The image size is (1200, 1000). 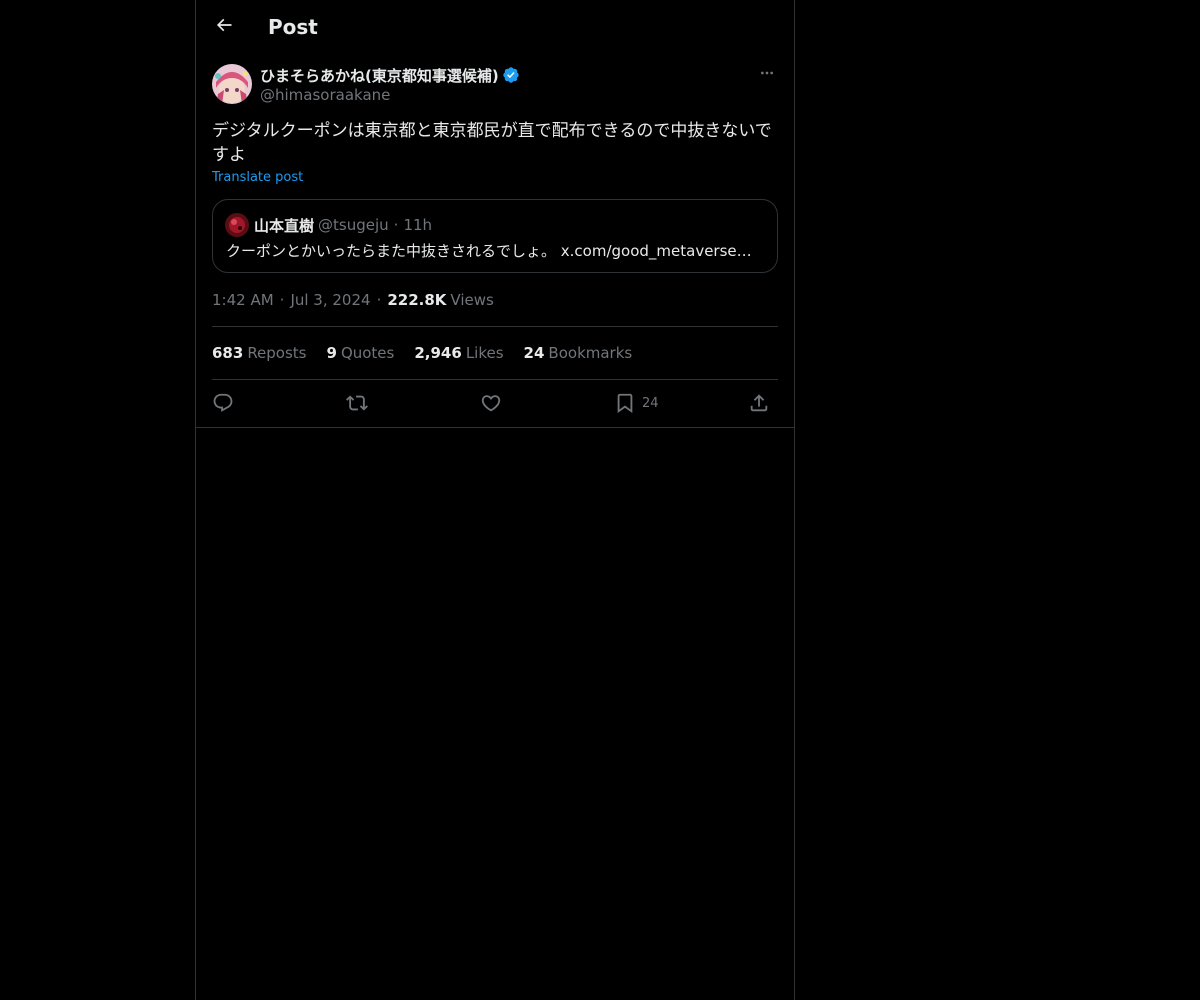 I want to click on share-button, so click(x=759, y=403).